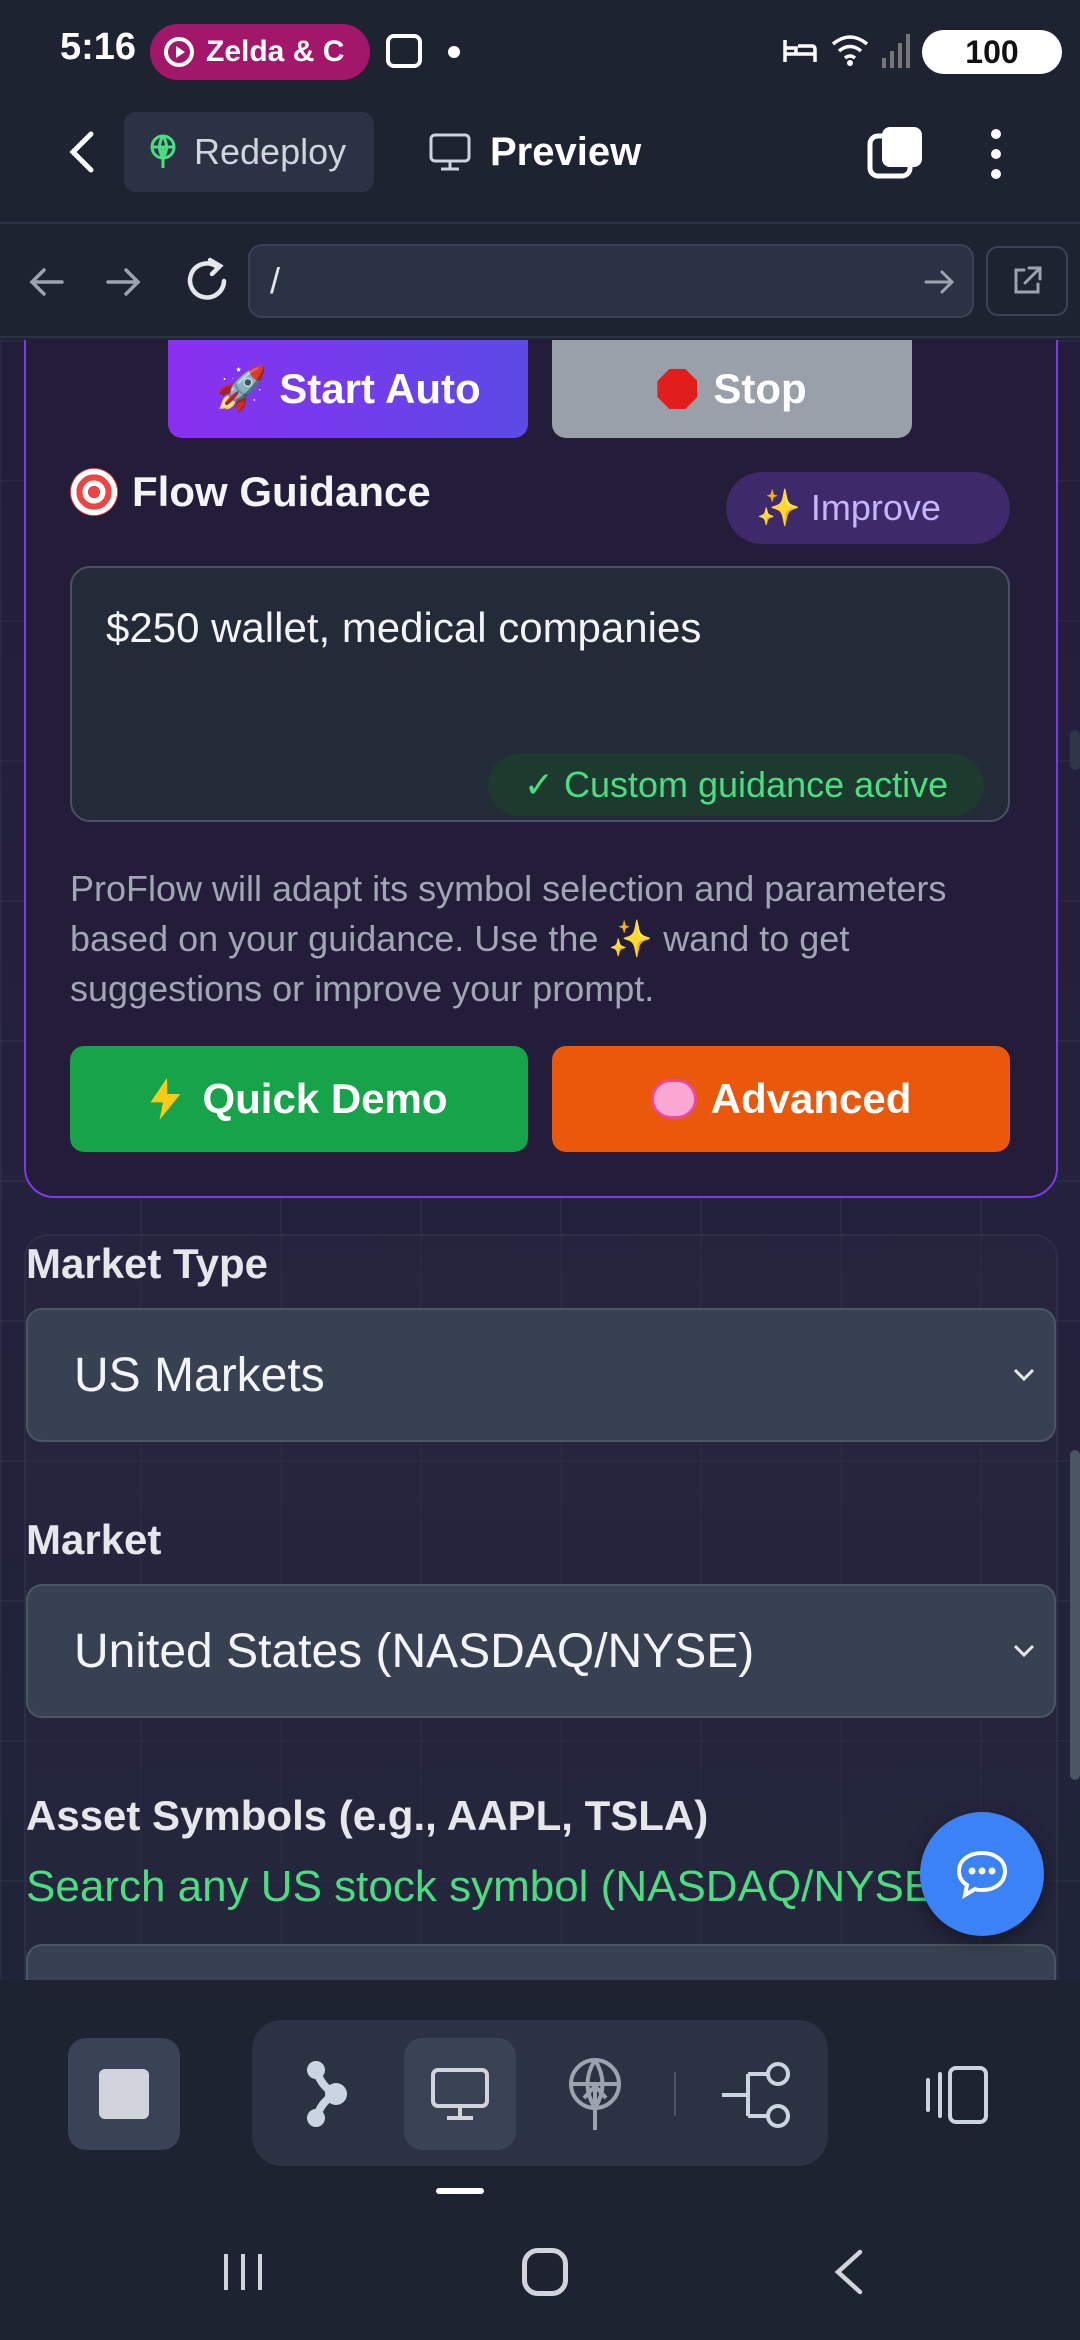 The width and height of the screenshot is (1080, 2340). What do you see at coordinates (325, 1098) in the screenshot?
I see `quick-demo-label: Quick Demo` at bounding box center [325, 1098].